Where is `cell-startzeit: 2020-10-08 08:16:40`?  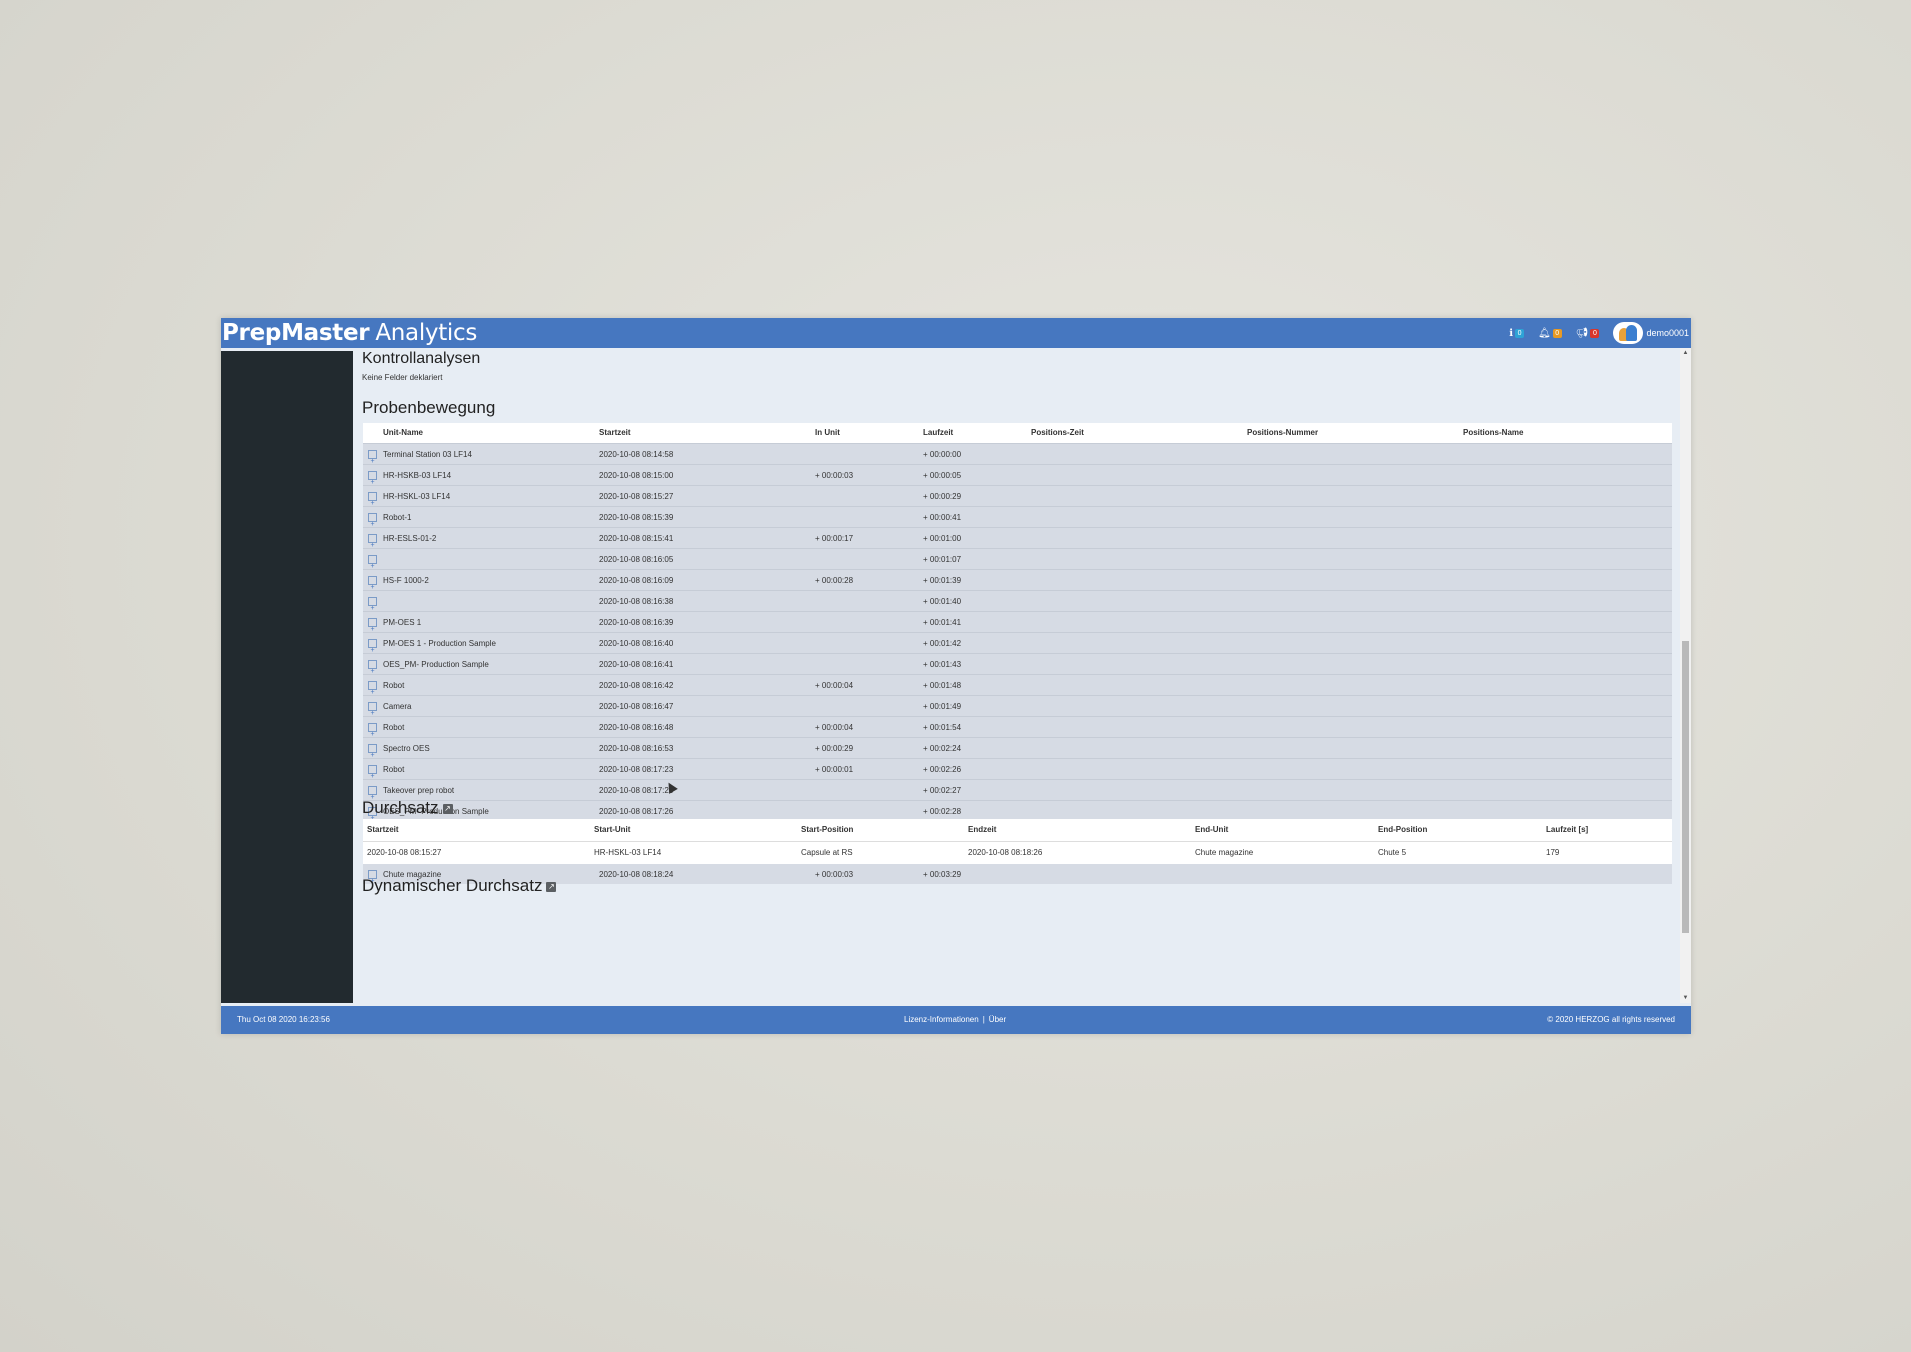
cell-startzeit: 2020-10-08 08:16:40 is located at coordinates (636, 643).